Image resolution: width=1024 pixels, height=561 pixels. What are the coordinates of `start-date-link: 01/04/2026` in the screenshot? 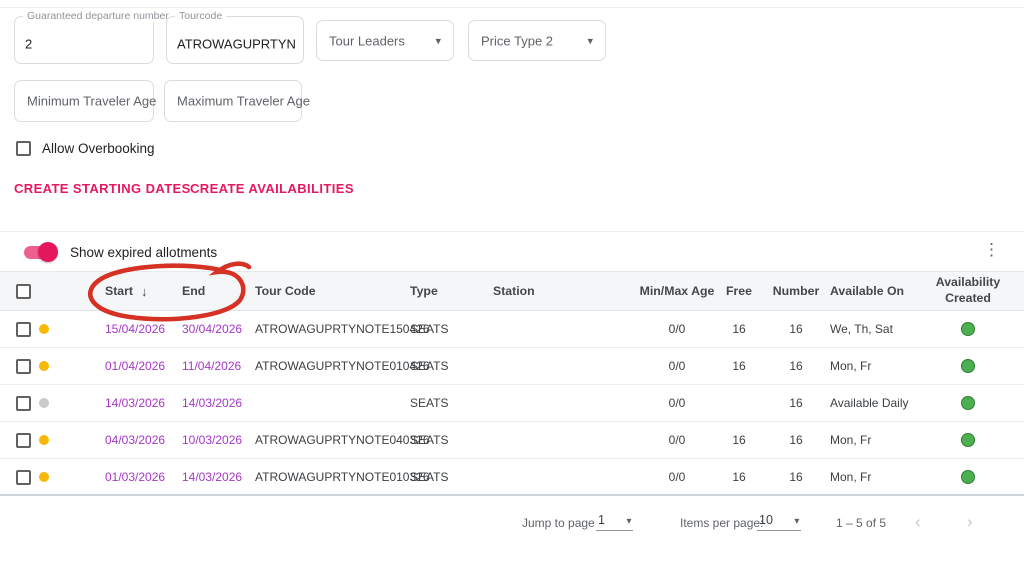 It's located at (142, 366).